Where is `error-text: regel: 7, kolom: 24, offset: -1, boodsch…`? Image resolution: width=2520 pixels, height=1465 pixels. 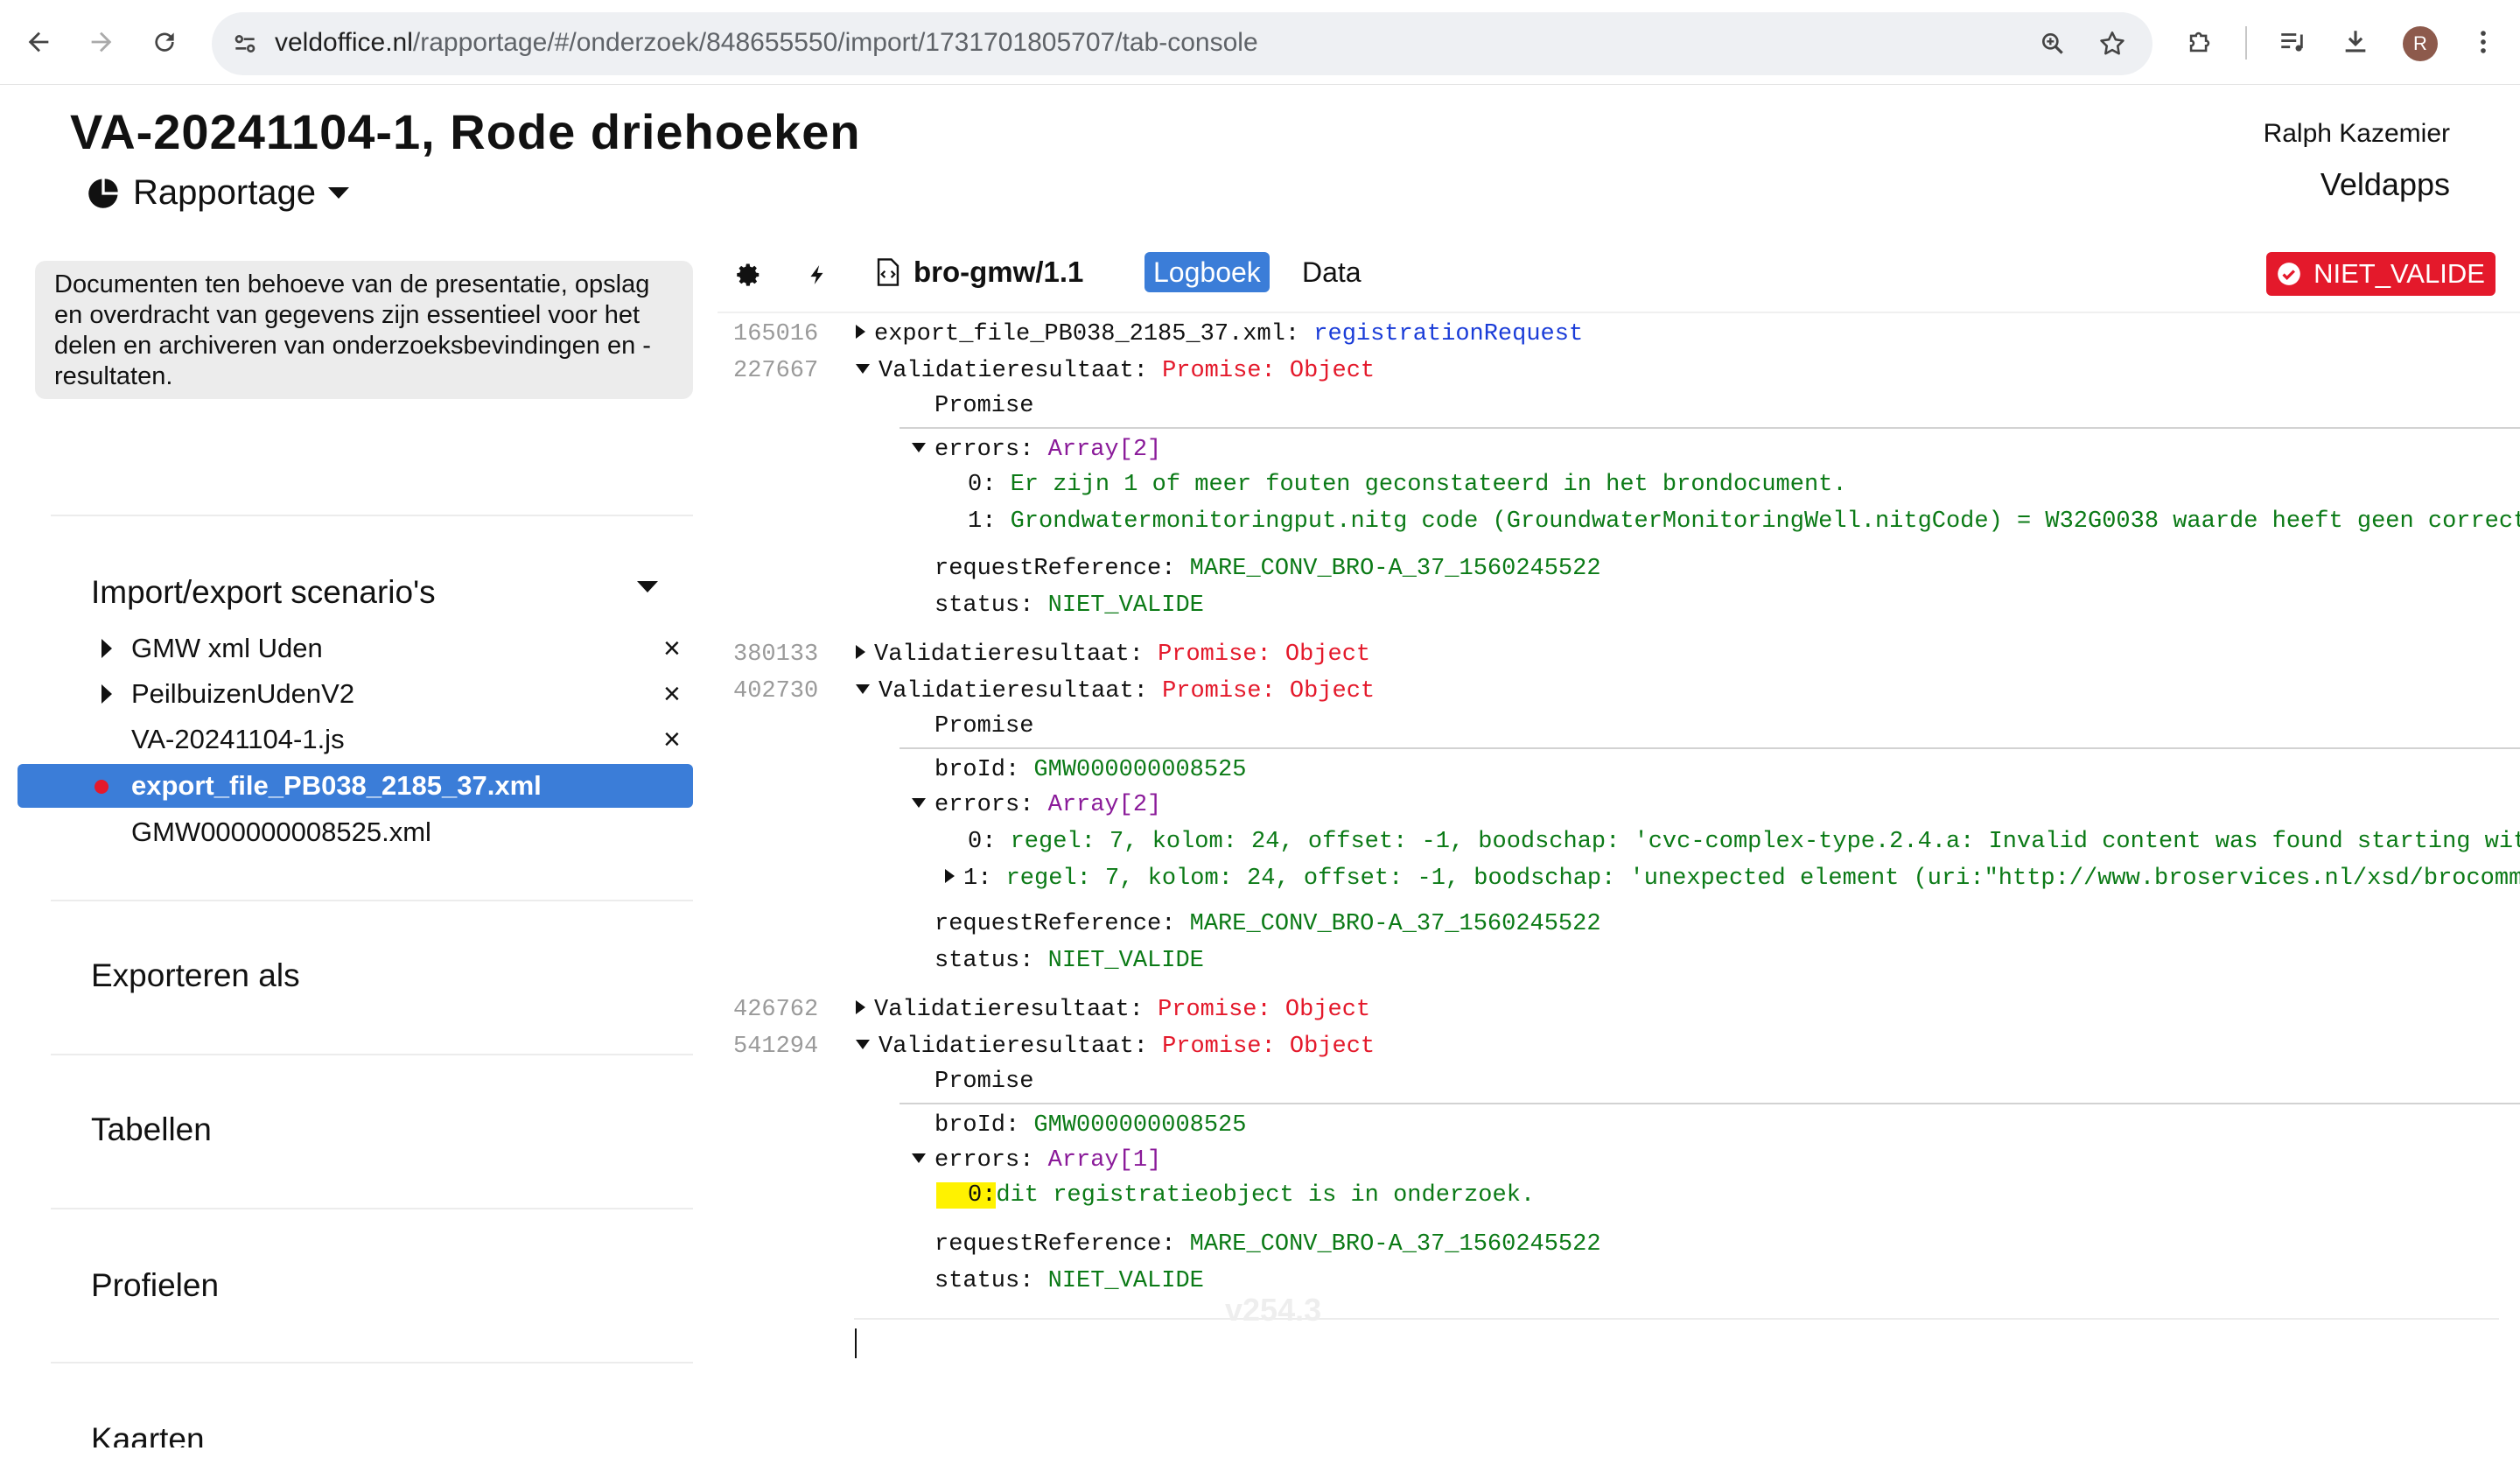 error-text: regel: 7, kolom: 24, offset: -1, boodsch… is located at coordinates (1765, 842).